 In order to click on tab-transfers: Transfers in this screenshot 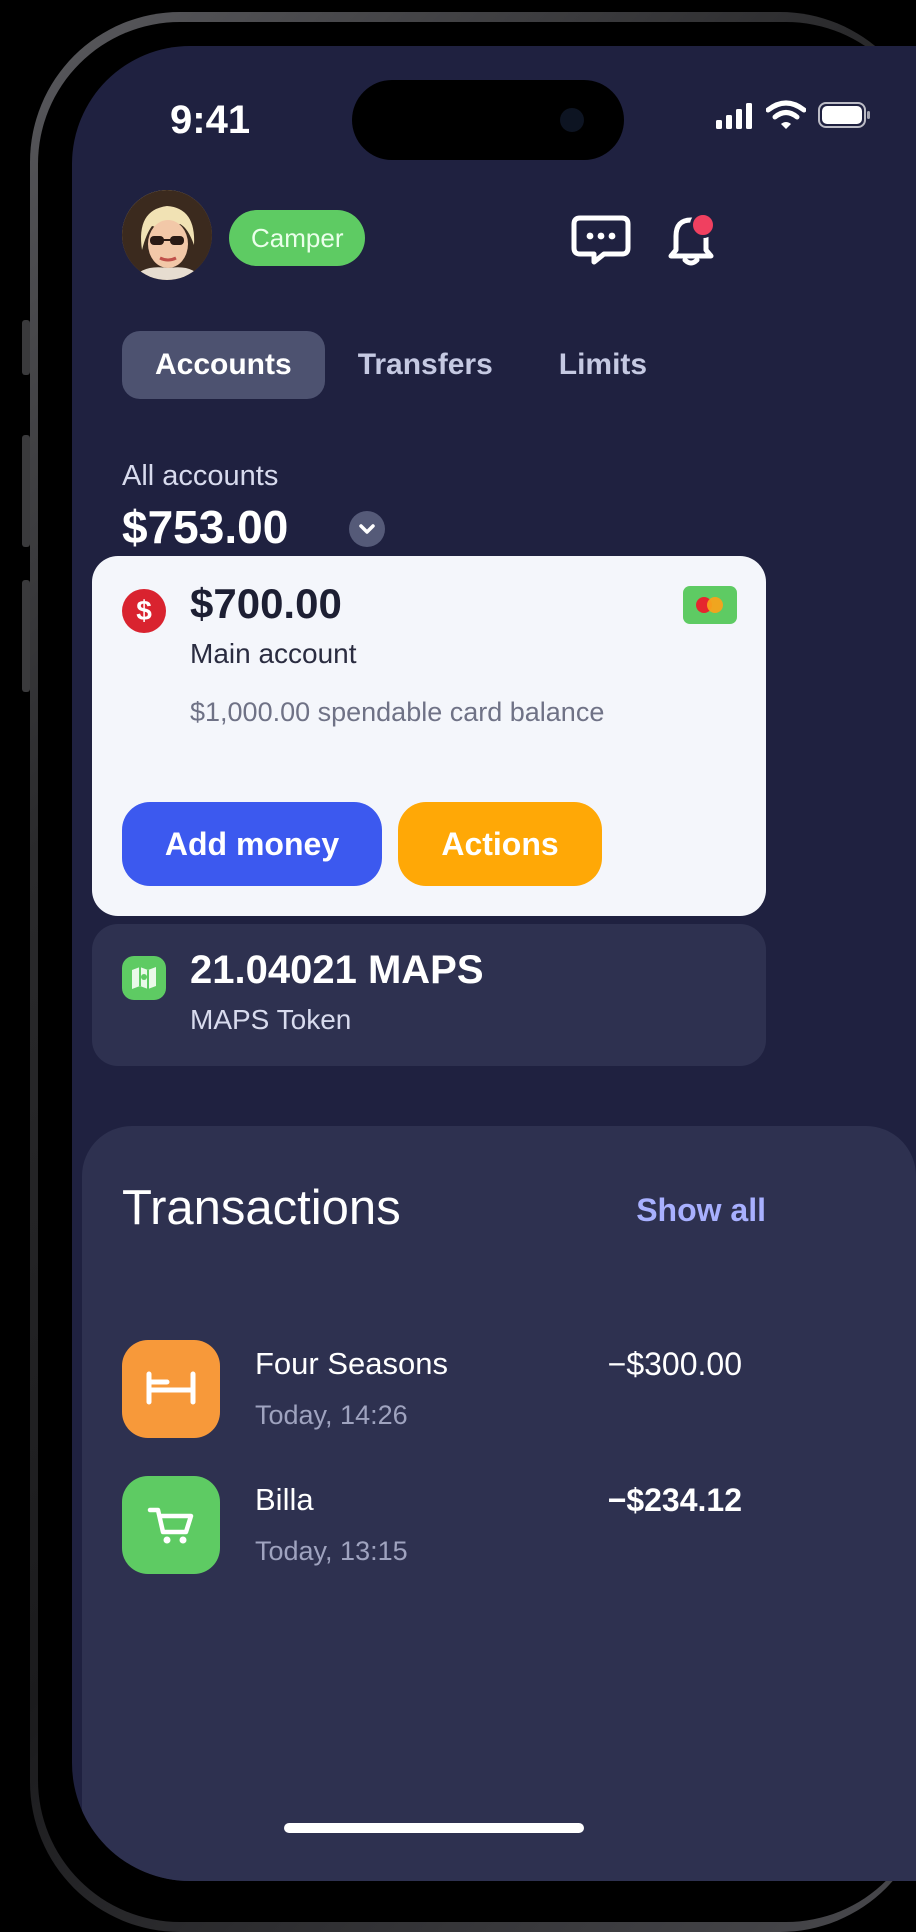, I will do `click(425, 365)`.